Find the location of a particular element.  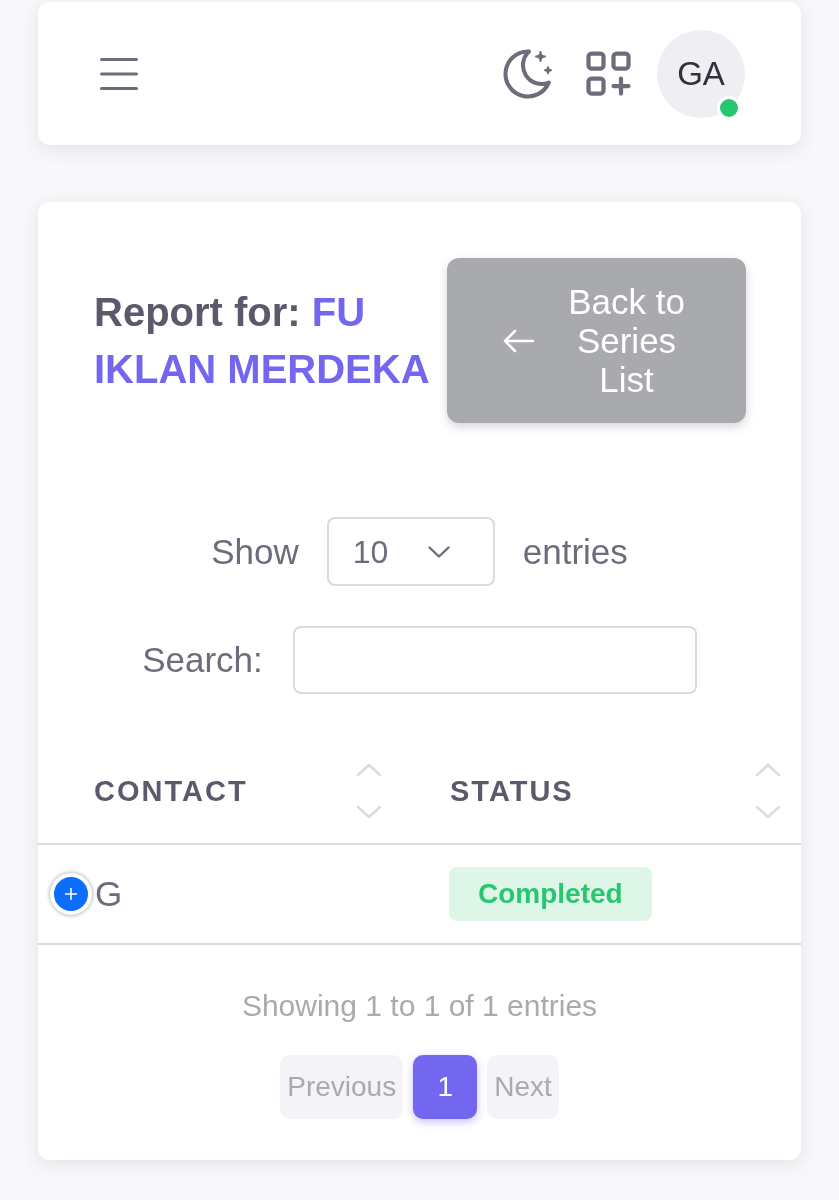

contact-name: G is located at coordinates (109, 894).